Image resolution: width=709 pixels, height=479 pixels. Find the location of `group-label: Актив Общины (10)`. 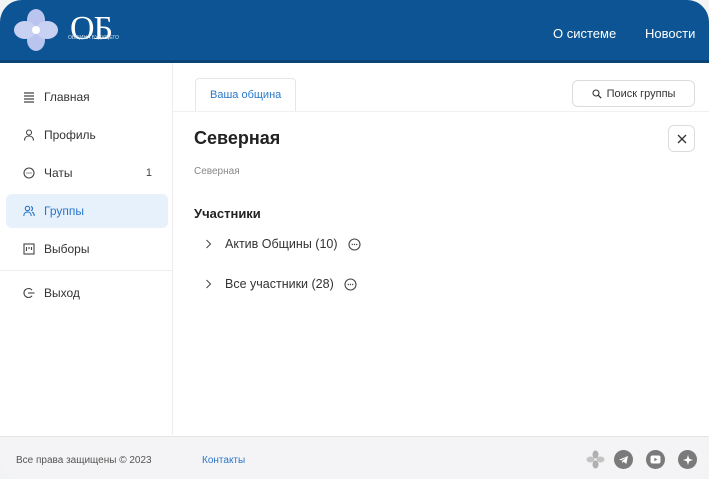

group-label: Актив Общины (10) is located at coordinates (281, 244).